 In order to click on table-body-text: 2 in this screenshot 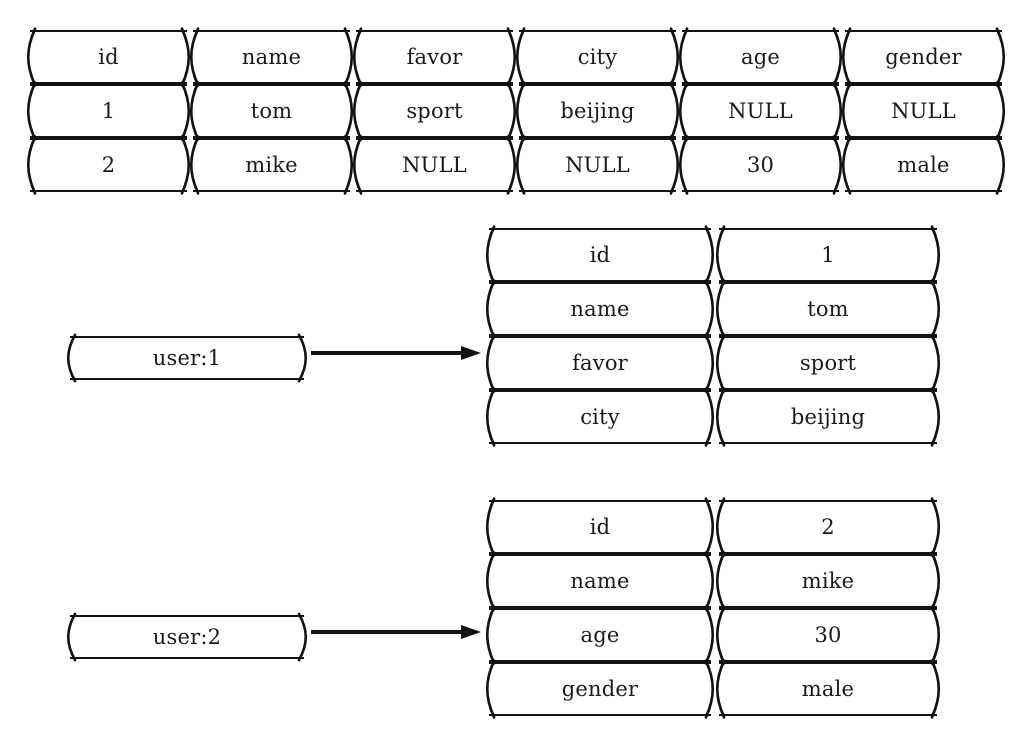, I will do `click(108, 164)`.